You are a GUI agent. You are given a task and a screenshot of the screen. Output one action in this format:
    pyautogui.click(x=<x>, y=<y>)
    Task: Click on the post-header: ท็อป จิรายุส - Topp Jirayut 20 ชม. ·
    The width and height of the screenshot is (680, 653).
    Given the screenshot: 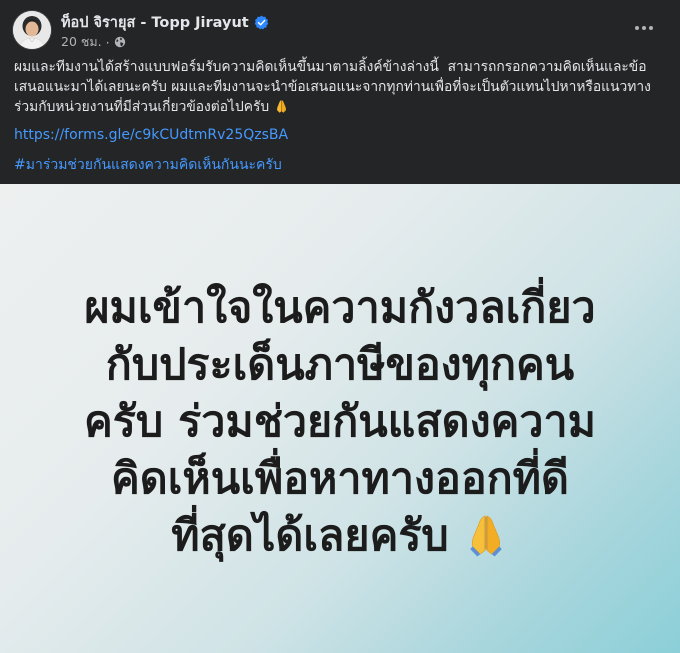 What is the action you would take?
    pyautogui.click(x=340, y=26)
    